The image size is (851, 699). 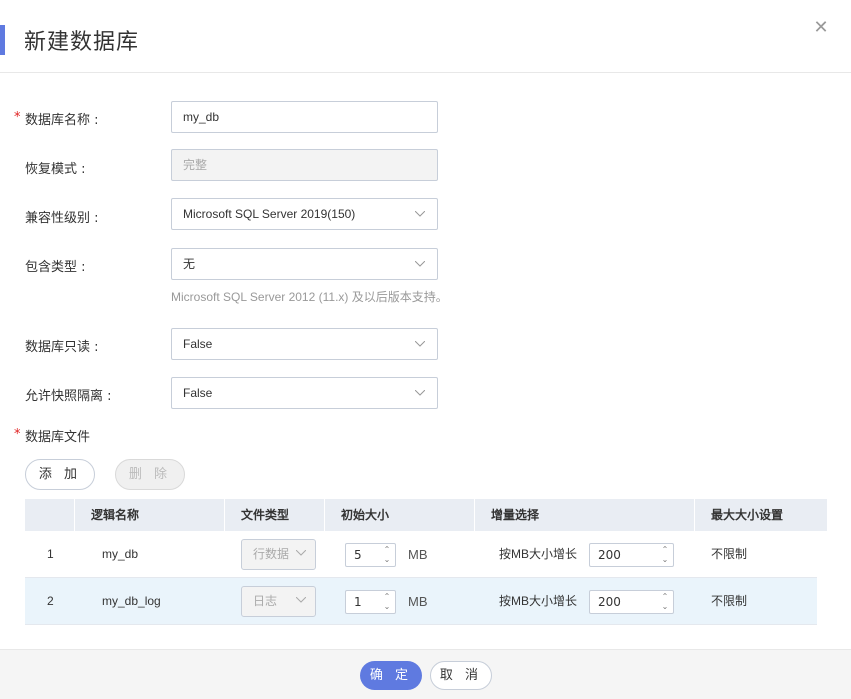 I want to click on column-header-max-size: 最大大小设置, so click(x=747, y=515).